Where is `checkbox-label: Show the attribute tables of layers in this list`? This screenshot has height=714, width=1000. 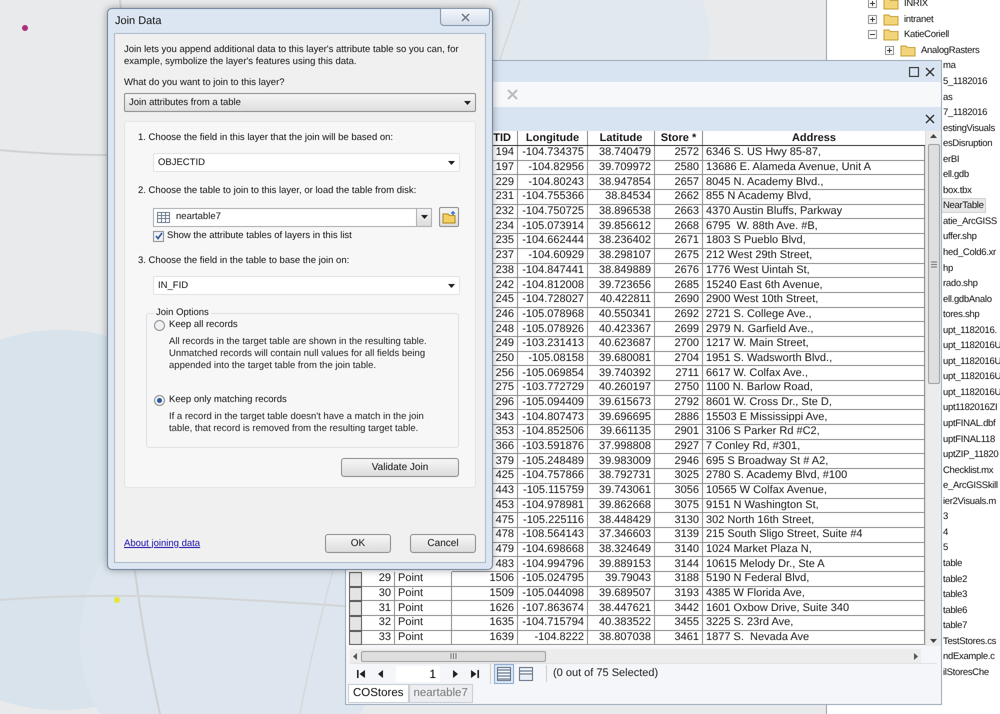
checkbox-label: Show the attribute tables of layers in this list is located at coordinates (259, 236).